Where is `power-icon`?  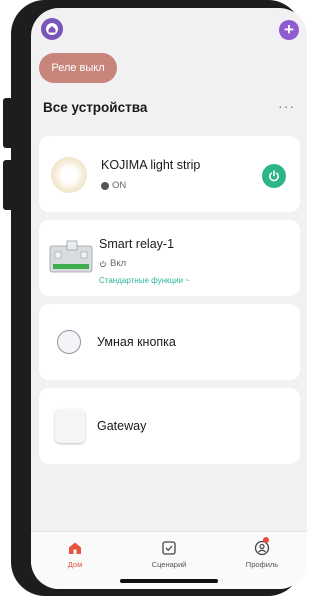
power-icon is located at coordinates (274, 176).